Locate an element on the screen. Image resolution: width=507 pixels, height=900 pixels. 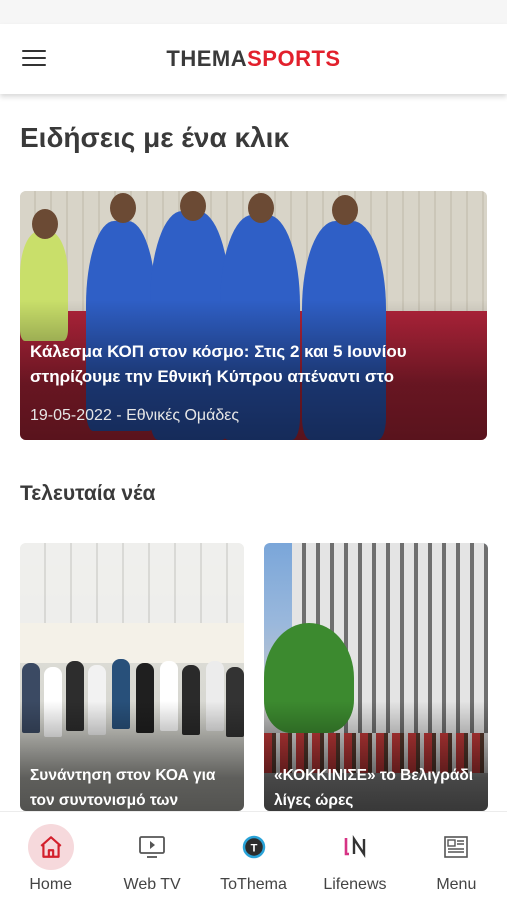
tab-web-tv-label: Web TV is located at coordinates (152, 884).